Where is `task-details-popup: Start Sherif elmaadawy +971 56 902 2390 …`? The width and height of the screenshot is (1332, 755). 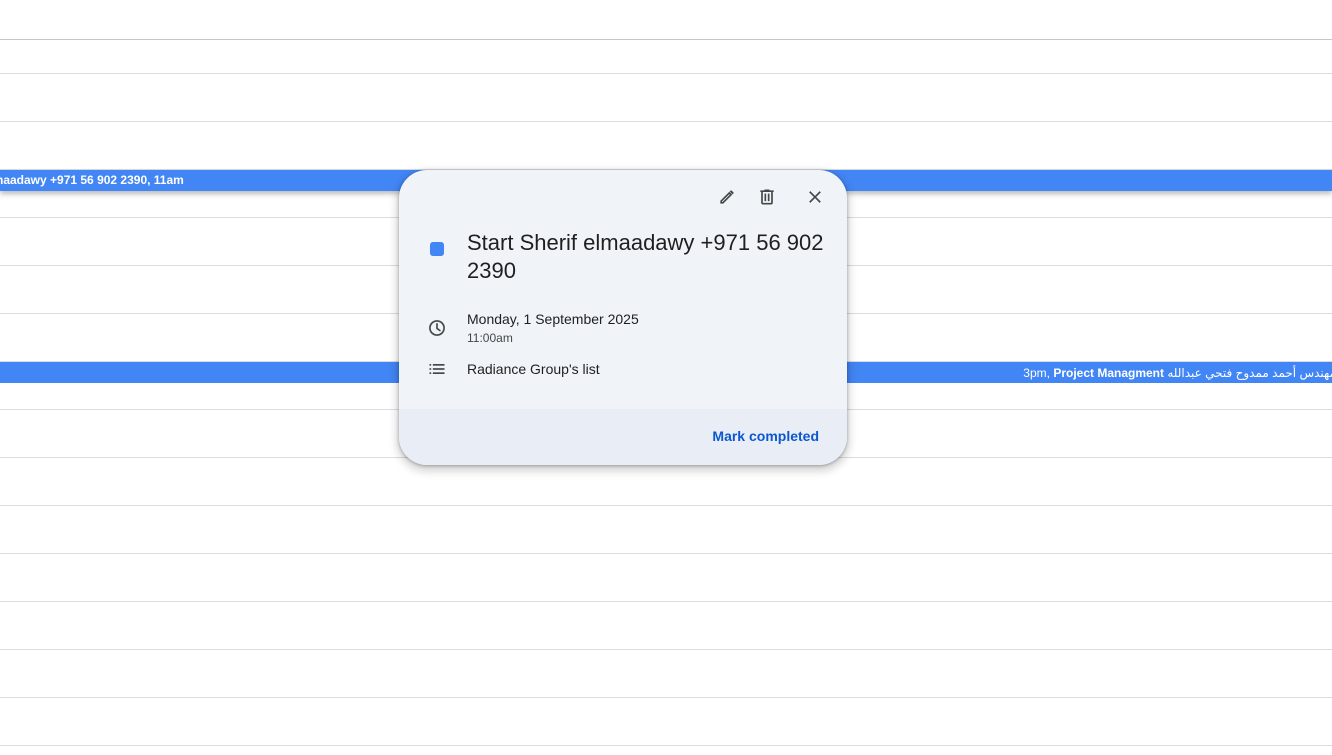
task-details-popup: Start Sherif elmaadawy +971 56 902 2390 … is located at coordinates (623, 317).